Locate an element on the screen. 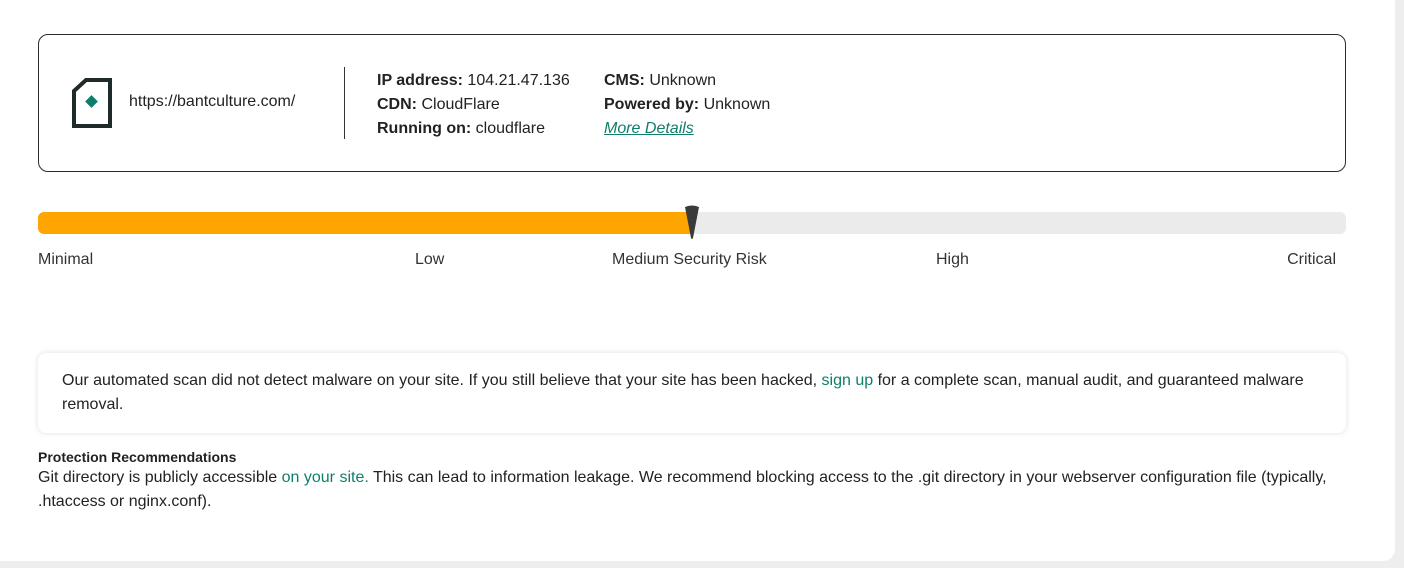 The height and width of the screenshot is (568, 1404). risk-label-high: High is located at coordinates (952, 259).